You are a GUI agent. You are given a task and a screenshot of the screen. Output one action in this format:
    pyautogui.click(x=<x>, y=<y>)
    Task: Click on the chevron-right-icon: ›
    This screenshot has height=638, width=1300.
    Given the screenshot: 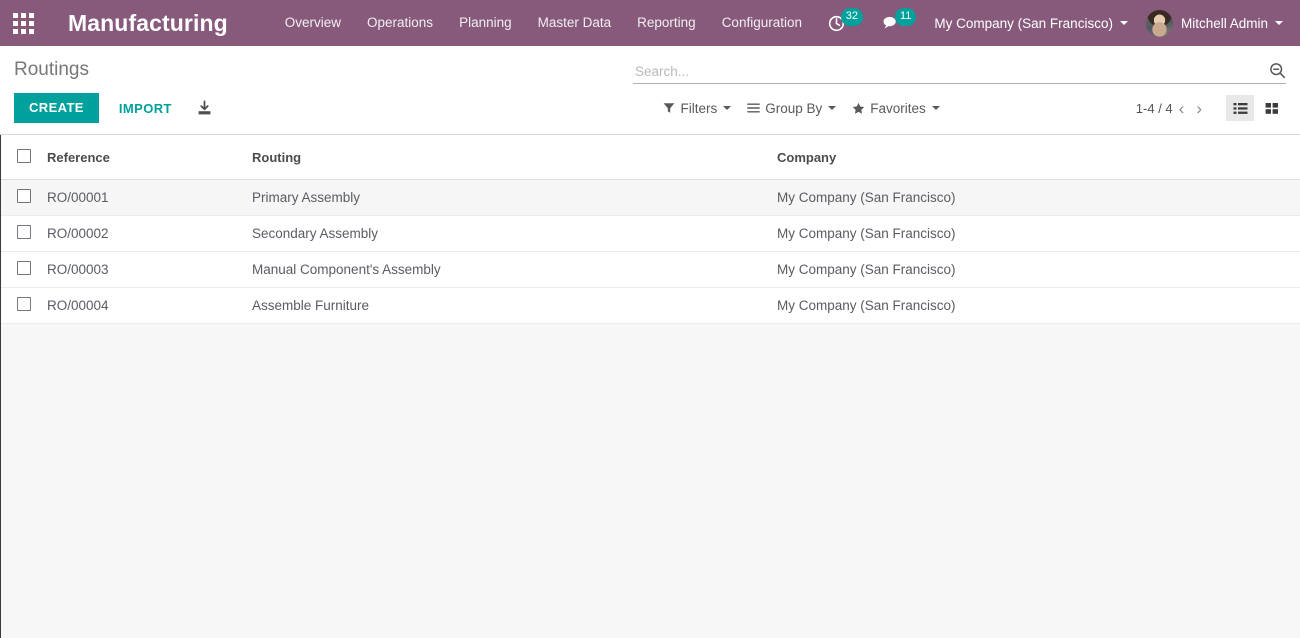 What is the action you would take?
    pyautogui.click(x=1199, y=108)
    